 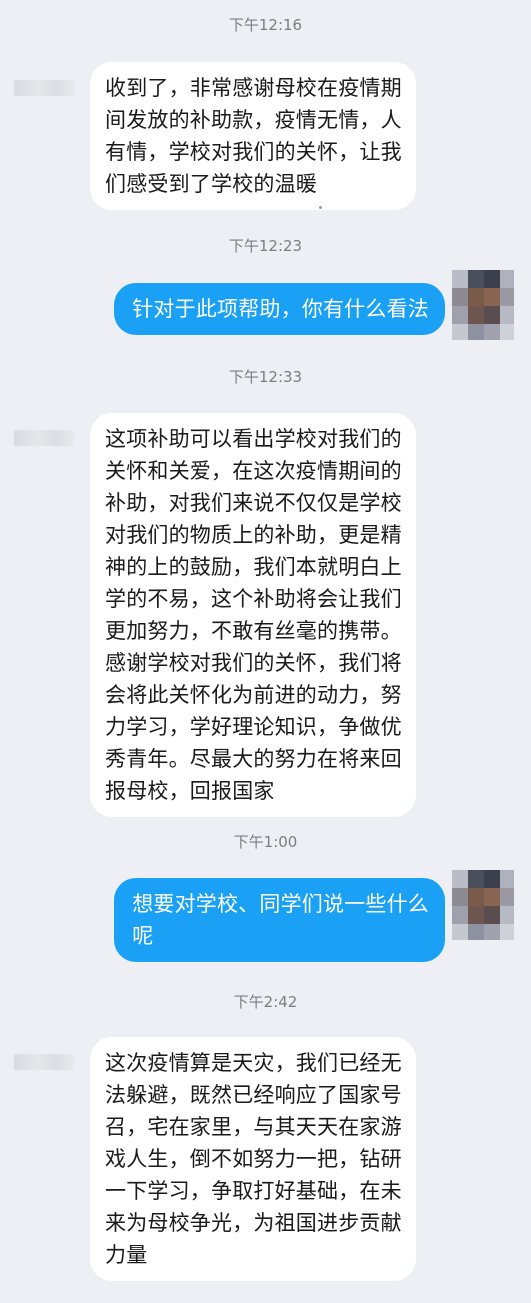 I want to click on message-bubble-outgoing: 针对于此项帮助，你有什么看法, so click(x=279, y=309).